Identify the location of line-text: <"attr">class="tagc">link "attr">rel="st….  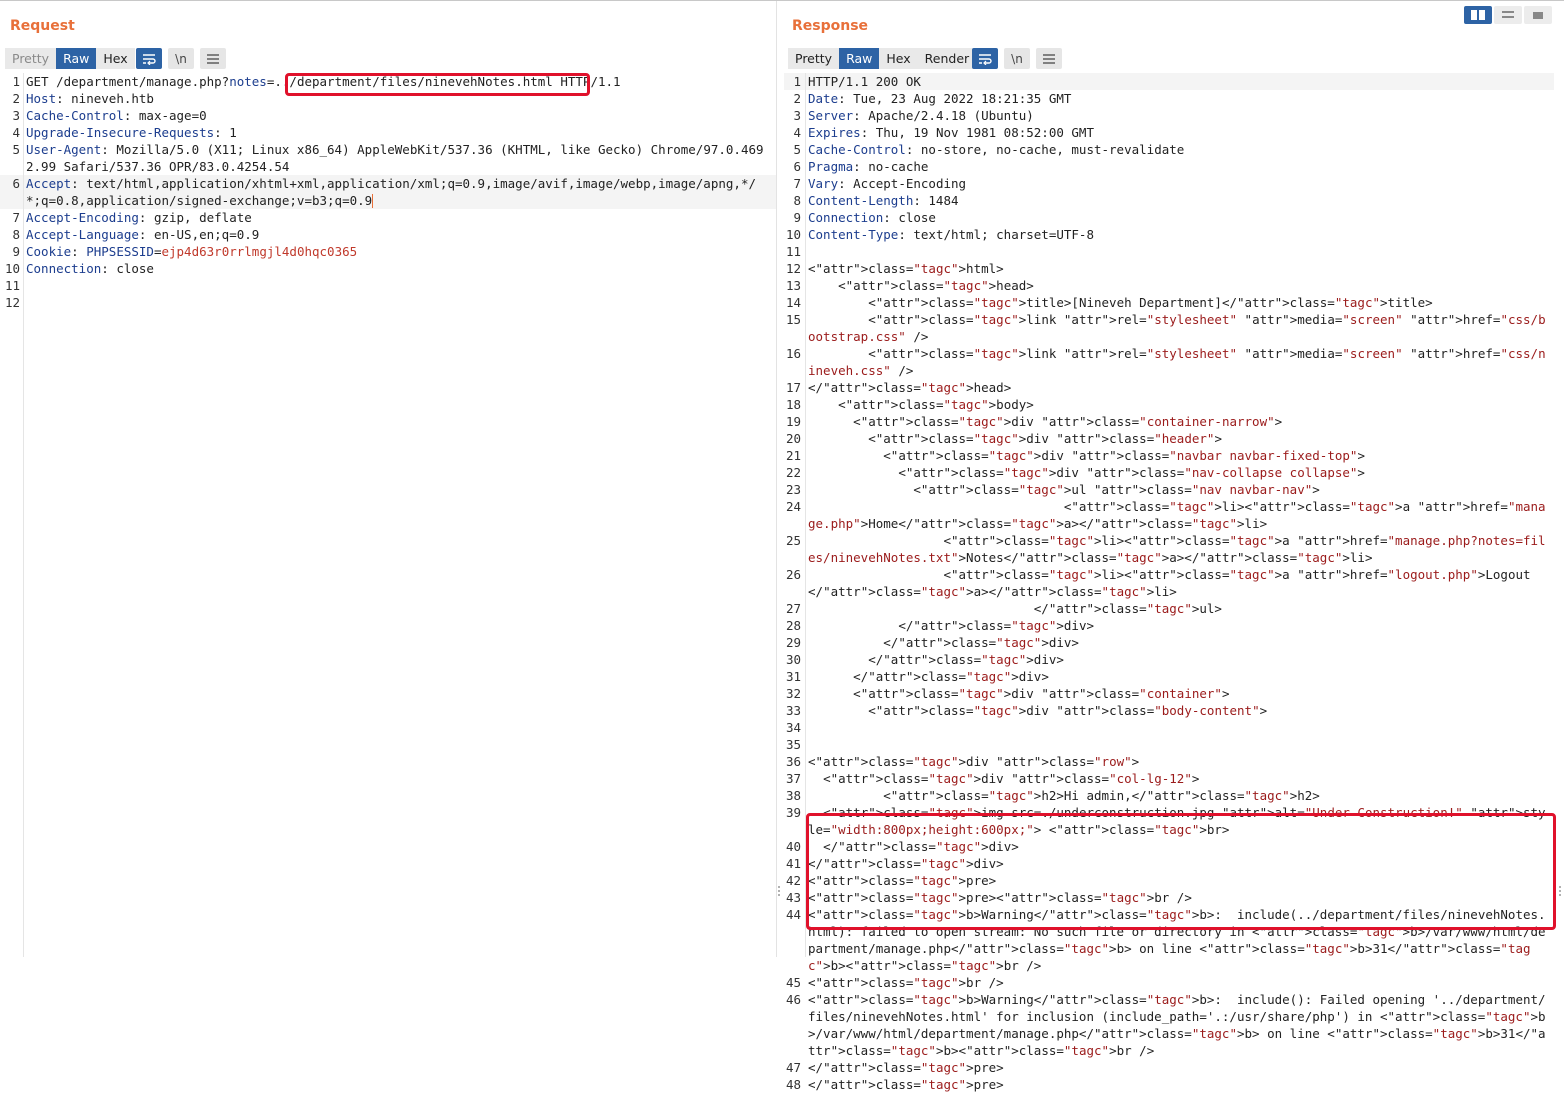
(1177, 328).